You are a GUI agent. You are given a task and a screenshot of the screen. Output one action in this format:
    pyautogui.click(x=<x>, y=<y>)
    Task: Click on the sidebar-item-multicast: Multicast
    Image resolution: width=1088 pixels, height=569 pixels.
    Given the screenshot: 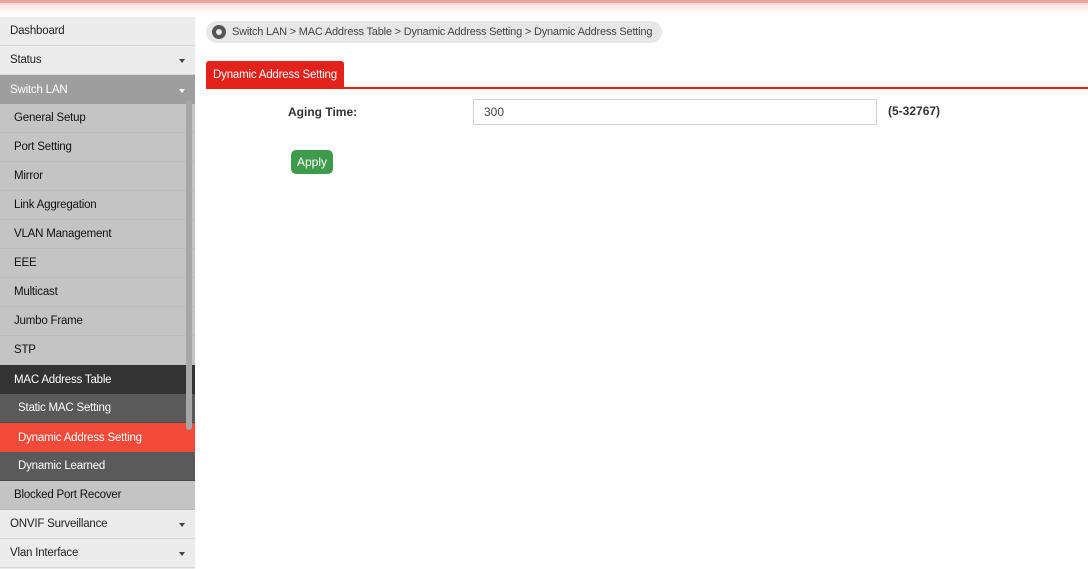 What is the action you would take?
    pyautogui.click(x=97, y=292)
    